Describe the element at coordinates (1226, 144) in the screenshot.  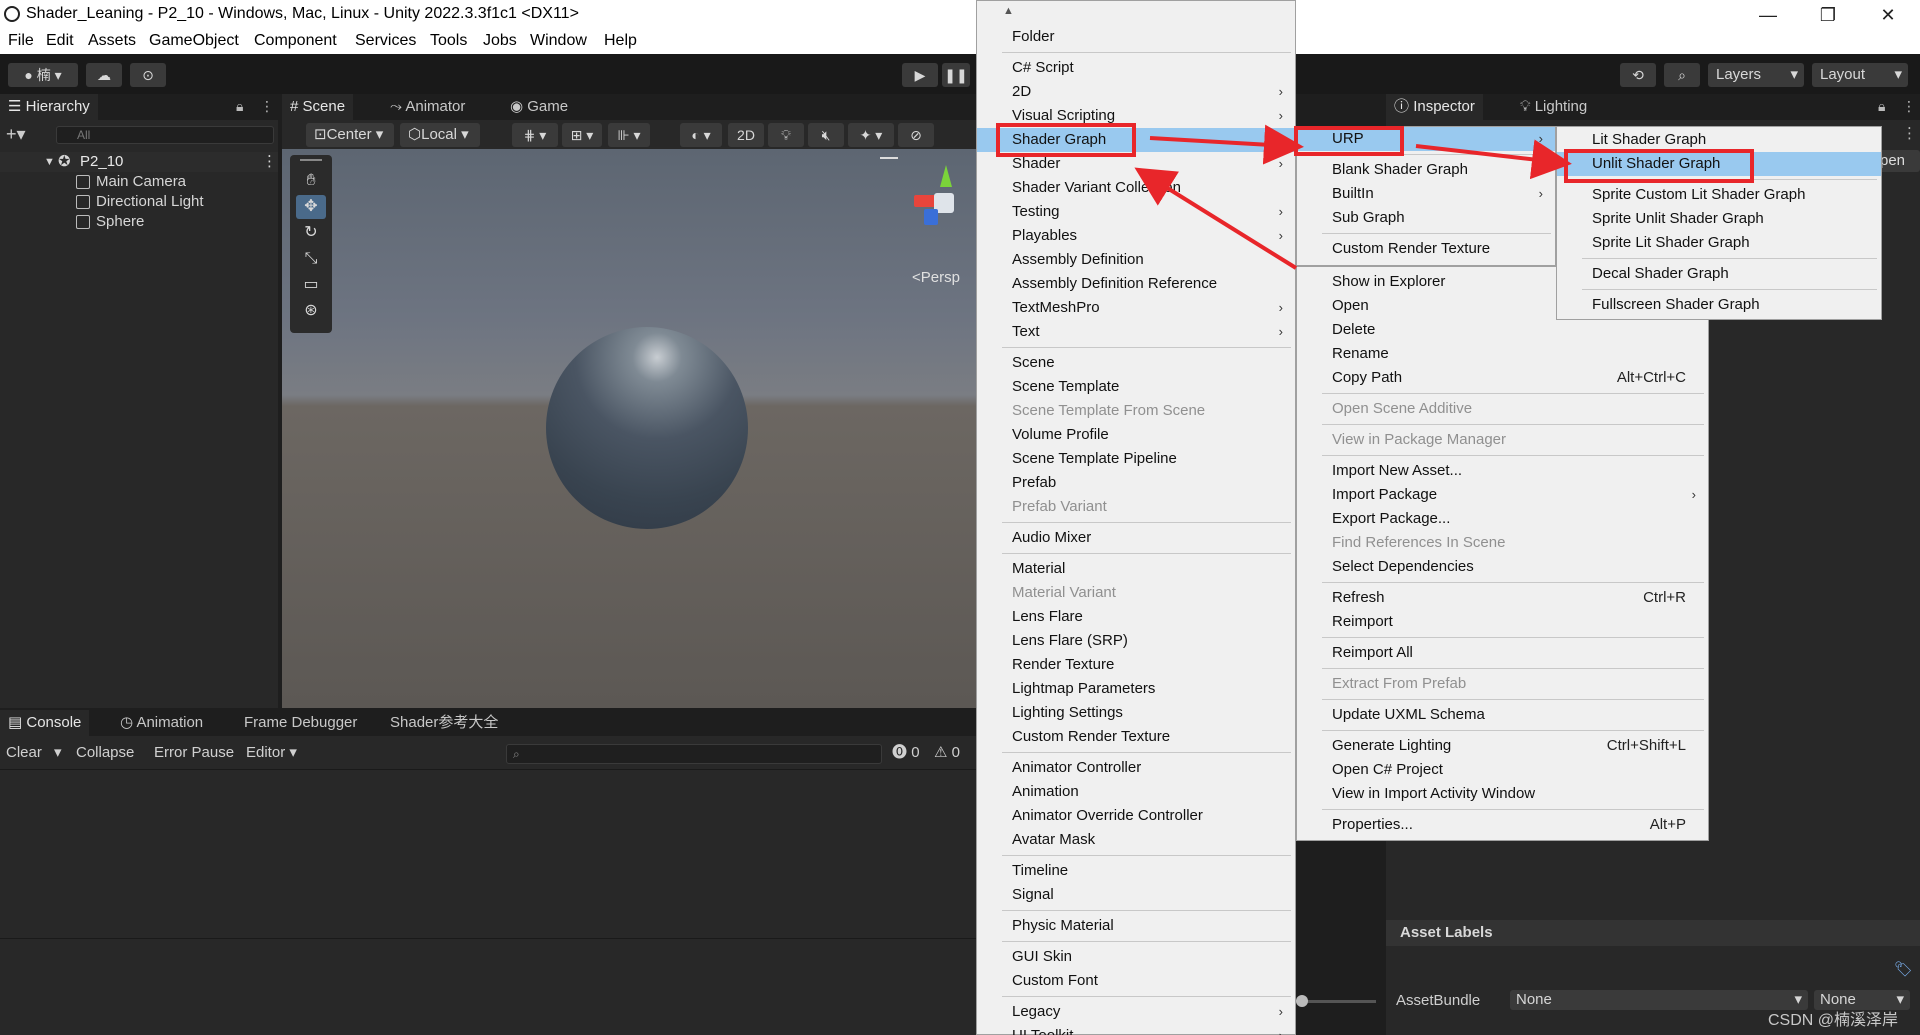
I see `arrow-to-urp` at that location.